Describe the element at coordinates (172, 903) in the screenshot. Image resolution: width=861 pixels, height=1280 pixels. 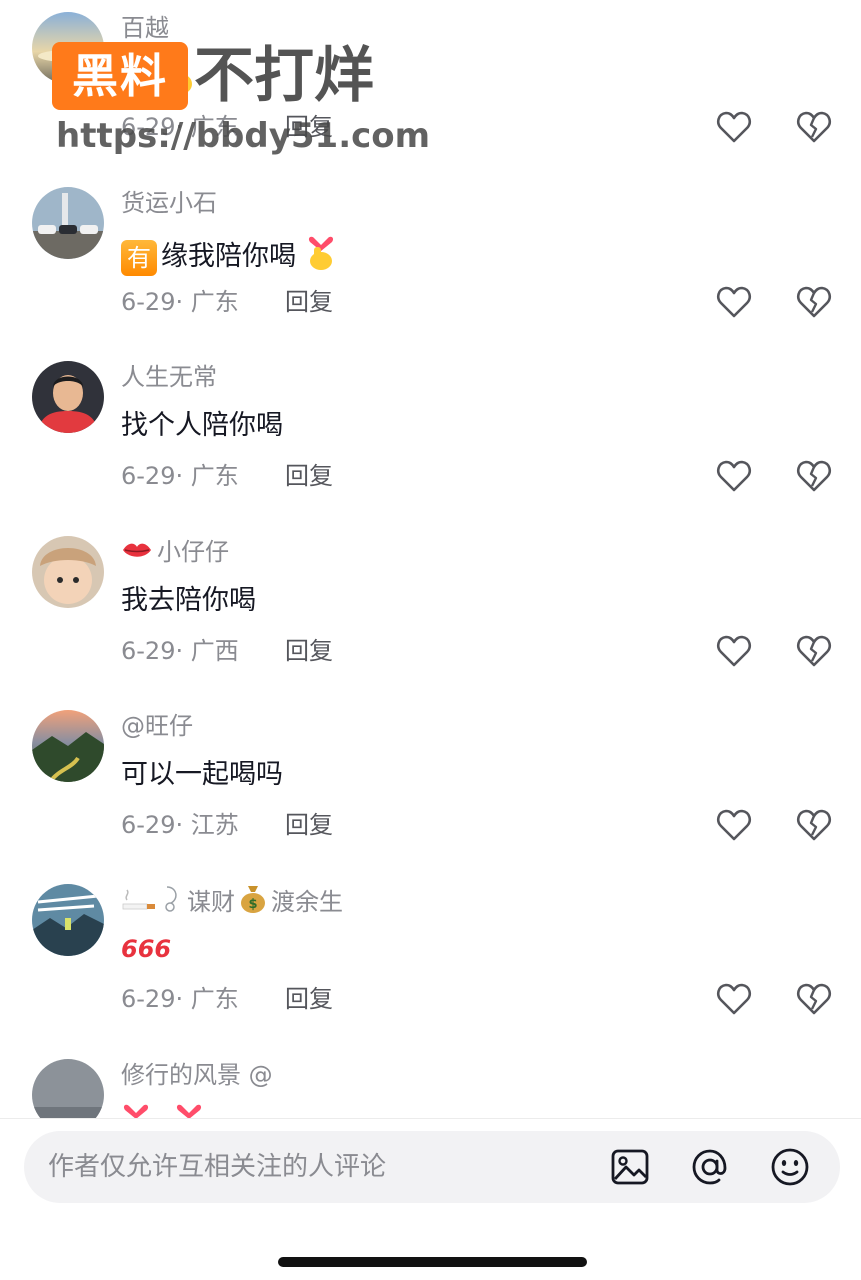
I see `earring-emoji-icon` at that location.